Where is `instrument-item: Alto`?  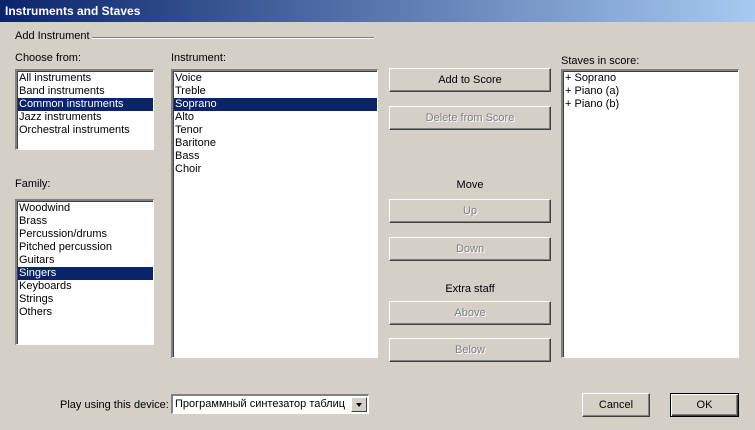
instrument-item: Alto is located at coordinates (275, 117).